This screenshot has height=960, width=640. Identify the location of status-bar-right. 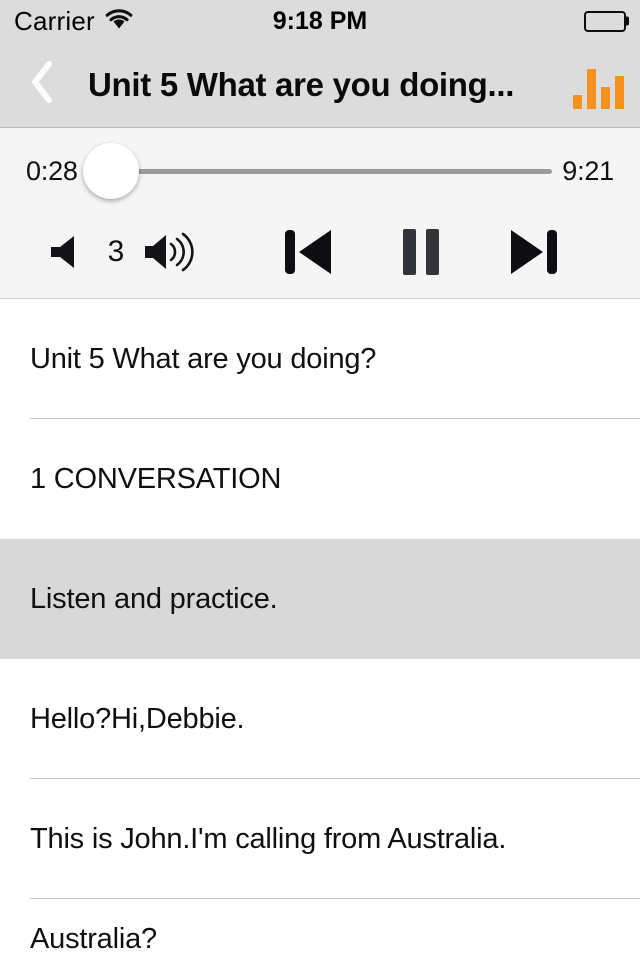
(606, 21).